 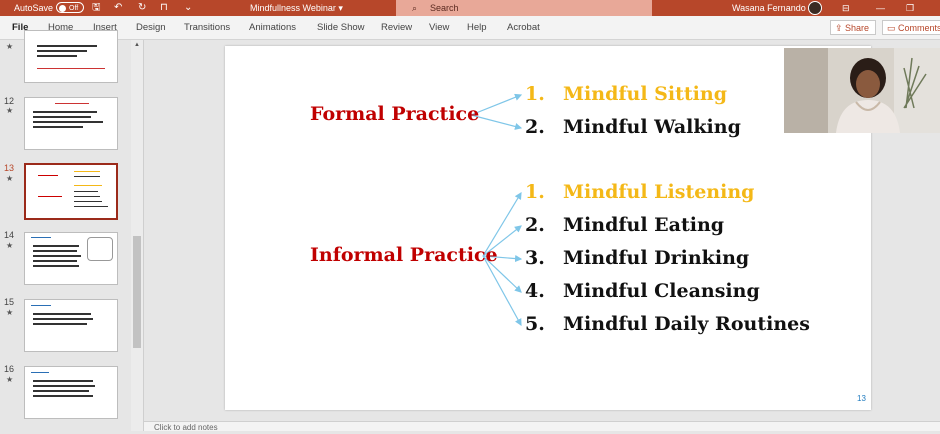 I want to click on tab-review: Review, so click(x=396, y=28).